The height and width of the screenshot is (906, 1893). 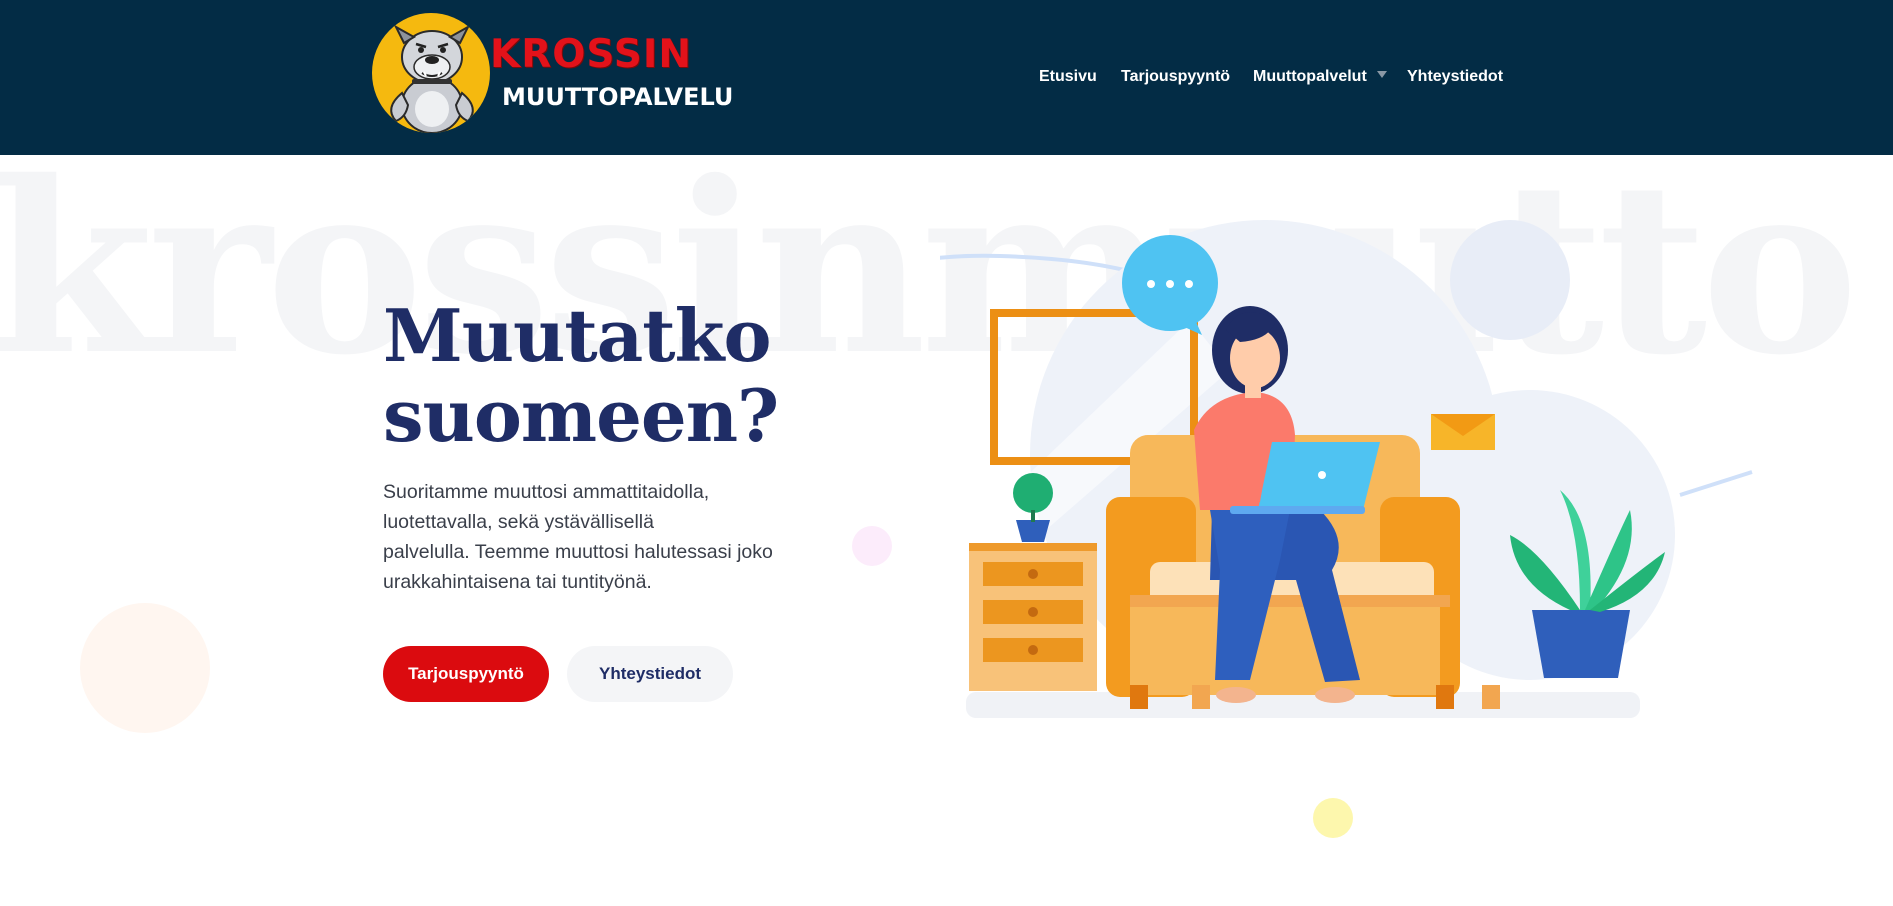 I want to click on chevron-down-icon, so click(x=1382, y=74).